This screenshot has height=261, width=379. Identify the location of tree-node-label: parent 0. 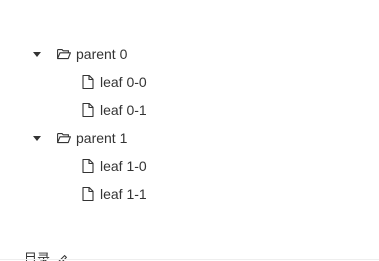
(102, 54).